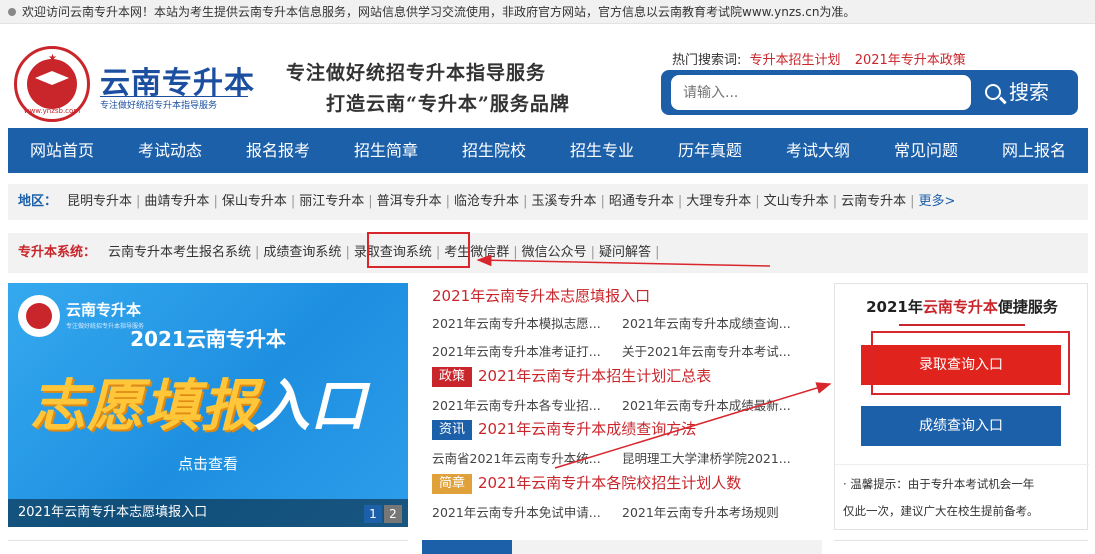 This screenshot has height=554, width=1095. Describe the element at coordinates (12, 11) in the screenshot. I see `speaker-icon` at that location.